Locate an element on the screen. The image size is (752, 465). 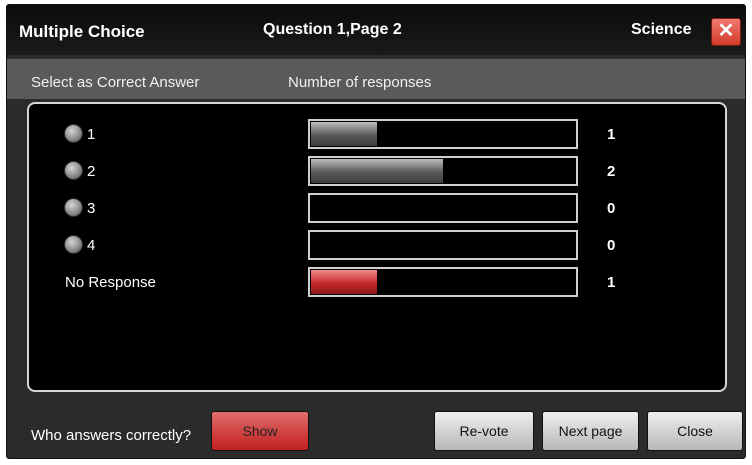
answer-row-4: 4 0 is located at coordinates (377, 245).